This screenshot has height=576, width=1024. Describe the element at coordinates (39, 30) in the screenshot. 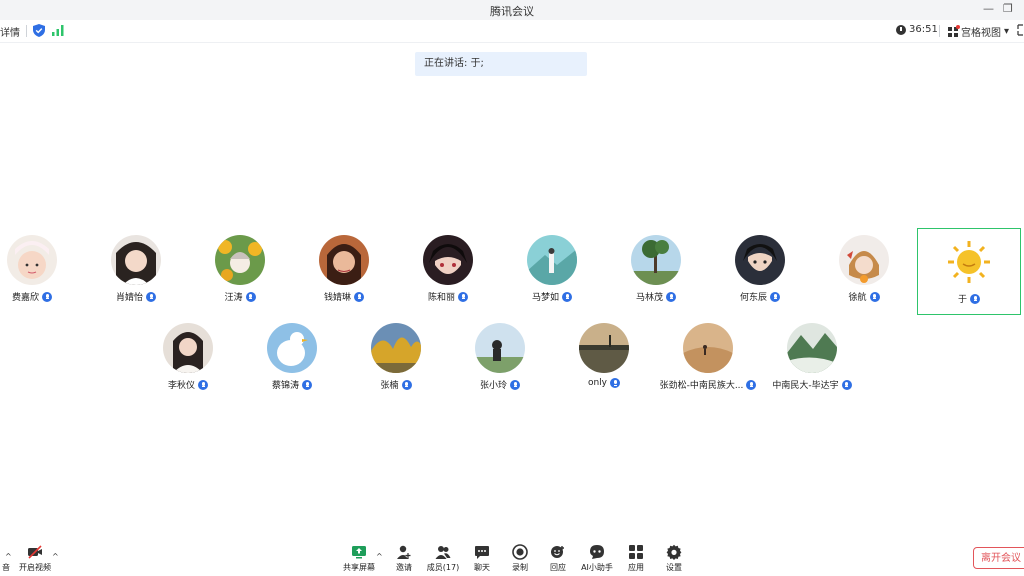

I see `security-shield-icon` at that location.